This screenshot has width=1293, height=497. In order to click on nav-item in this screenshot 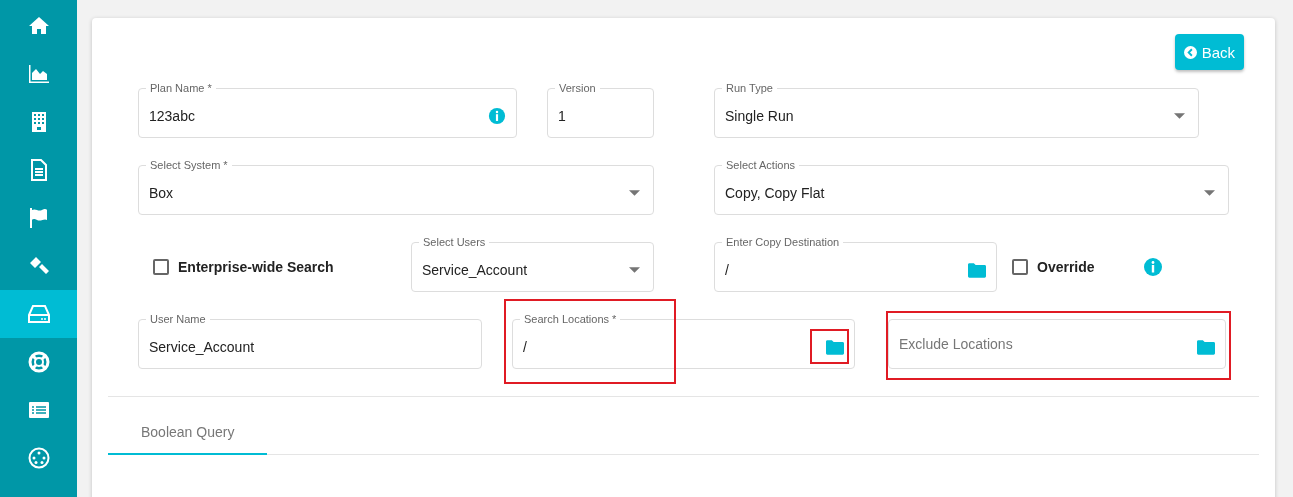, I will do `click(38, 314)`.